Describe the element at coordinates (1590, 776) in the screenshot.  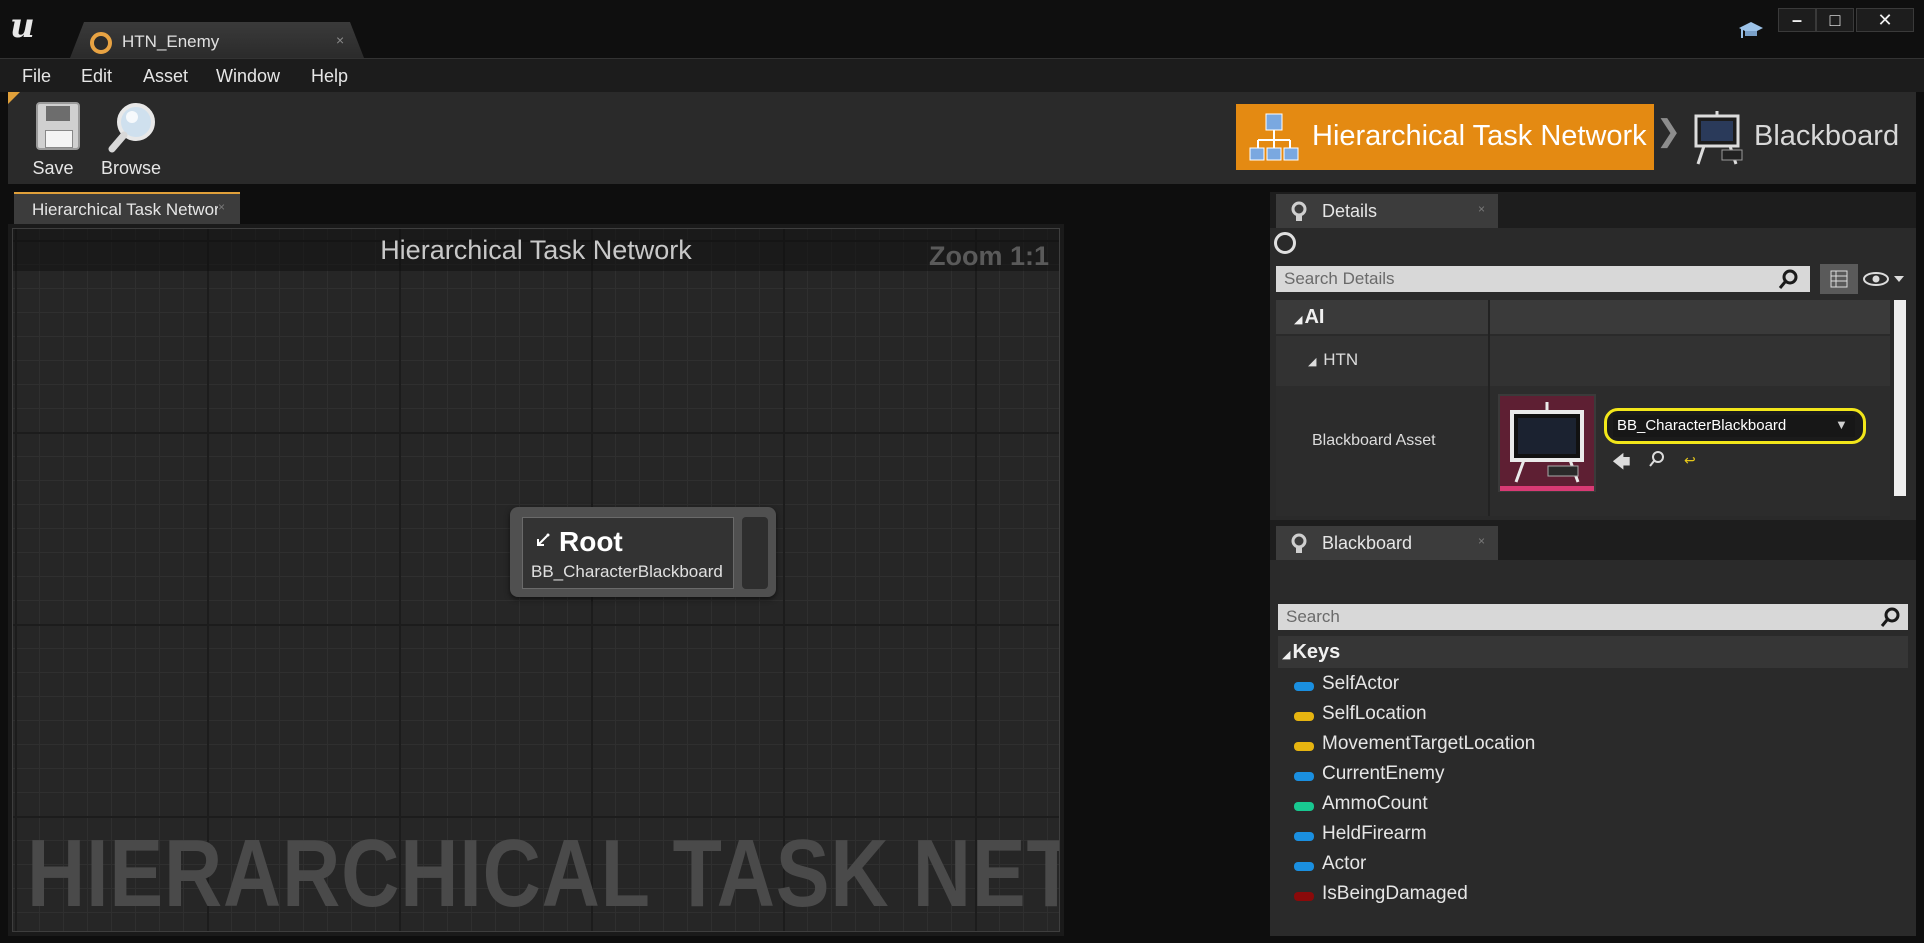
I see `blackboard-key-row: CurrentEnemy` at that location.